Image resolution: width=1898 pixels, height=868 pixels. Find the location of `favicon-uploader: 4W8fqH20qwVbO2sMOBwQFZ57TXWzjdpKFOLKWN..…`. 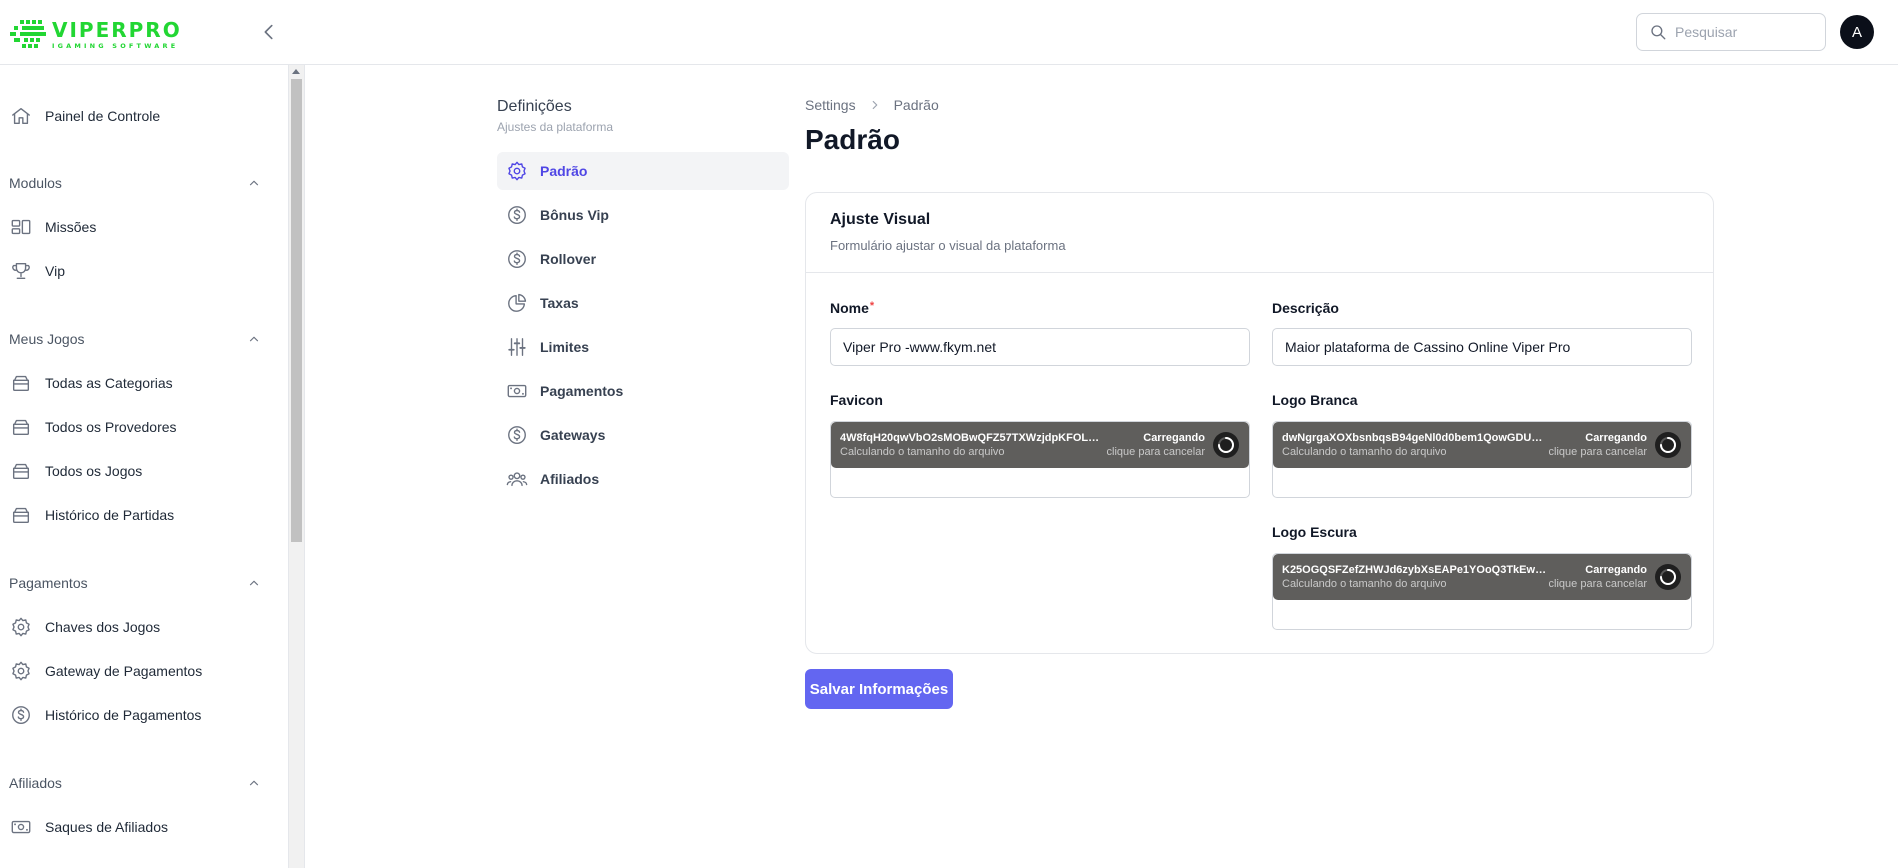

favicon-uploader: 4W8fqH20qwVbO2sMOBwQFZ57TXWzjdpKFOLKWN..… is located at coordinates (1040, 459).